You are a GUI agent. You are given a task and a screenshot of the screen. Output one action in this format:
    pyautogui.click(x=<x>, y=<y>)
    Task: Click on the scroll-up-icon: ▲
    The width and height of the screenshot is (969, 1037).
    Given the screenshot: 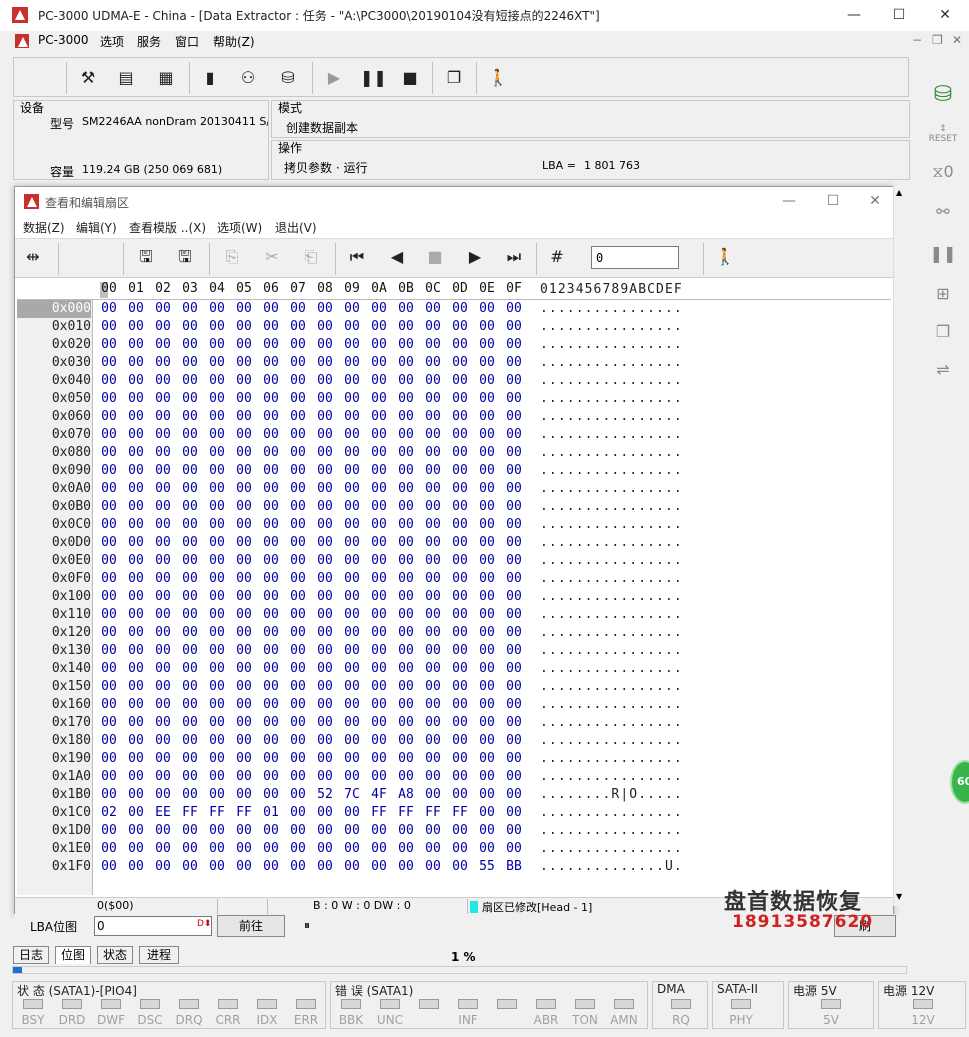 What is the action you would take?
    pyautogui.click(x=899, y=192)
    